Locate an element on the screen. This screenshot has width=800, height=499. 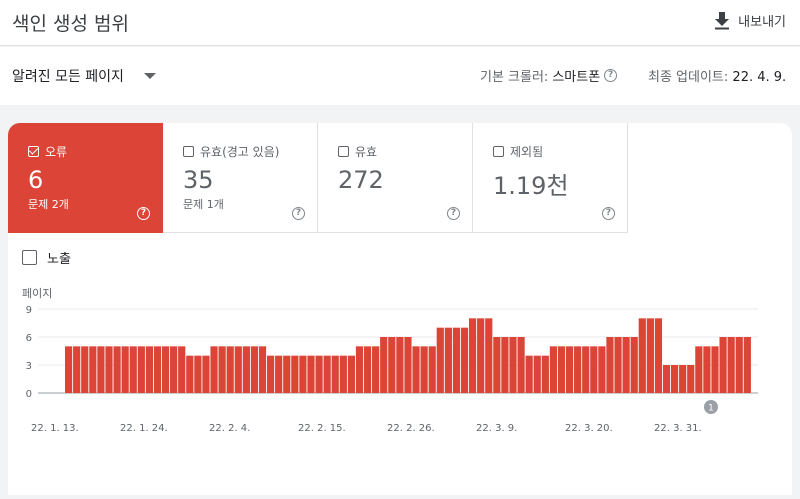
tile-valid-warning: 유효(경고 있음) 35 문제 1개 ? is located at coordinates (240, 178).